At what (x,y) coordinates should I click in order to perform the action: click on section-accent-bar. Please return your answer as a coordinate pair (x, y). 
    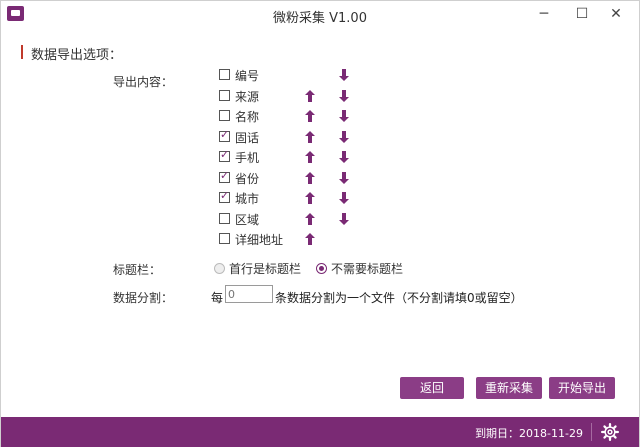
    Looking at the image, I should click on (22, 52).